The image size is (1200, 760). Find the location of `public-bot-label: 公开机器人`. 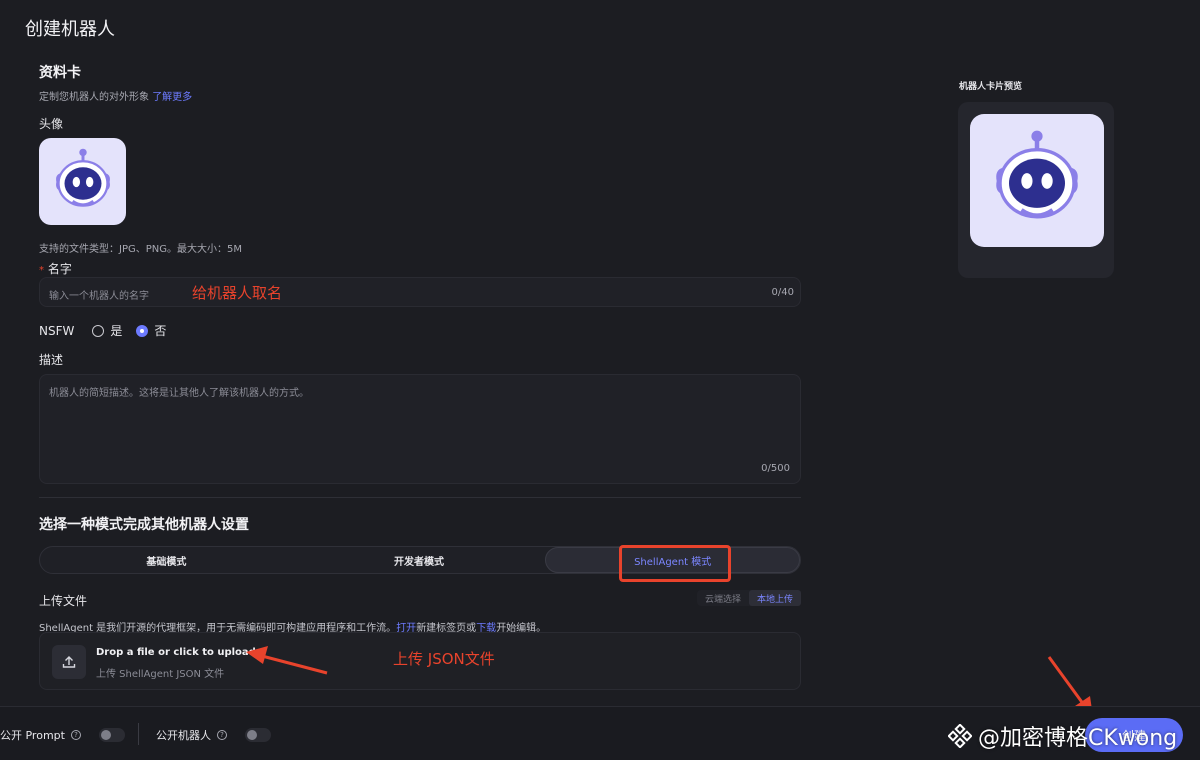

public-bot-label: 公开机器人 is located at coordinates (183, 735).